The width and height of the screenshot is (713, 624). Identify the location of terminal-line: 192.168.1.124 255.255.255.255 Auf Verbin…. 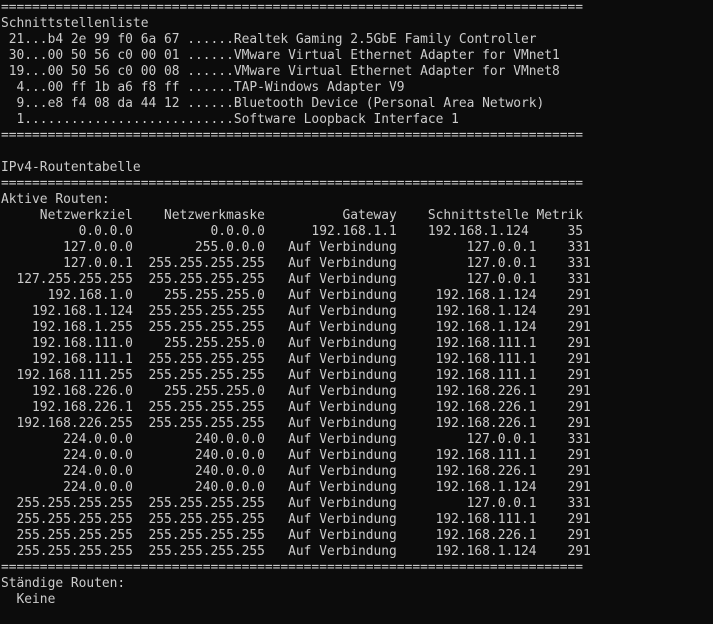
(296, 311).